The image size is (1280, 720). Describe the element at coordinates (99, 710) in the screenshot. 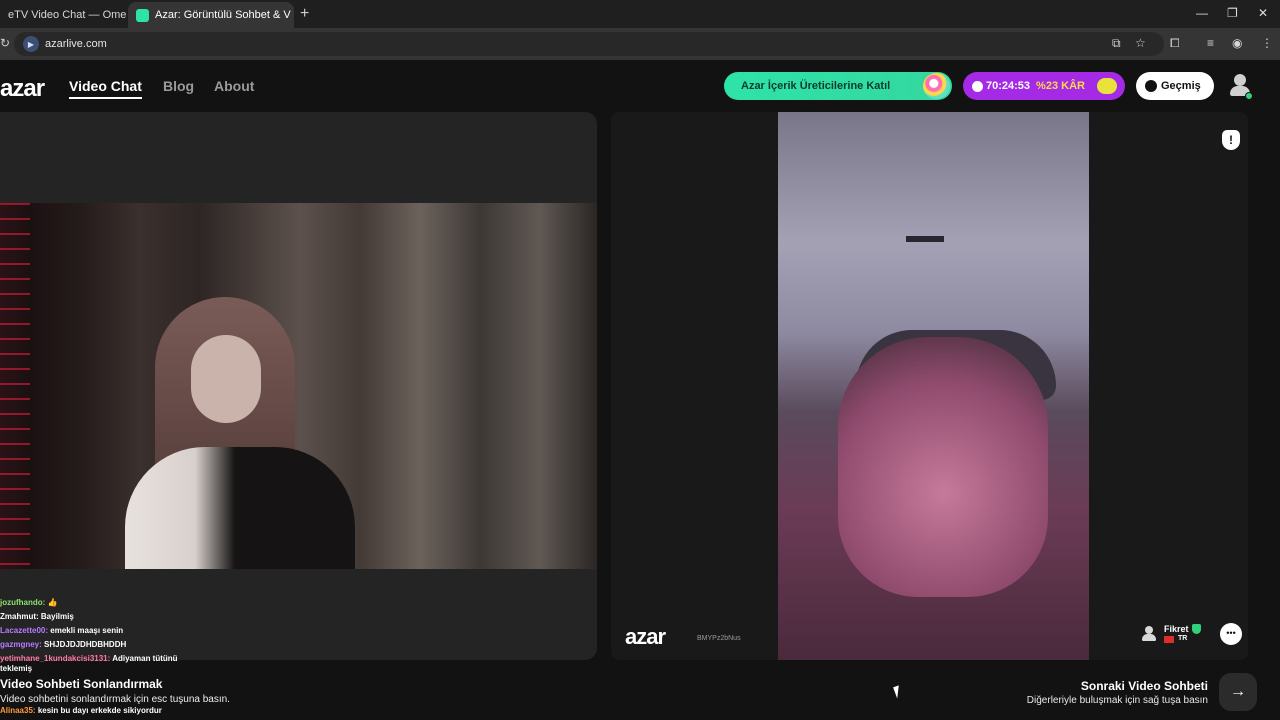

I see `chat-text: kesin bu dayı erkekde sikiyordur` at that location.